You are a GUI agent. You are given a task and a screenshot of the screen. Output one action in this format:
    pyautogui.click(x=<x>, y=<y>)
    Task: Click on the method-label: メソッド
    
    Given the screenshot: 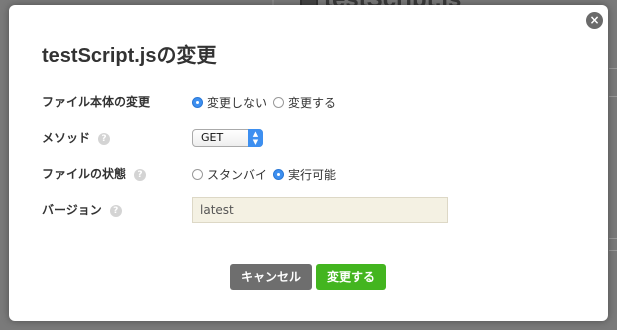 What is the action you would take?
    pyautogui.click(x=66, y=138)
    